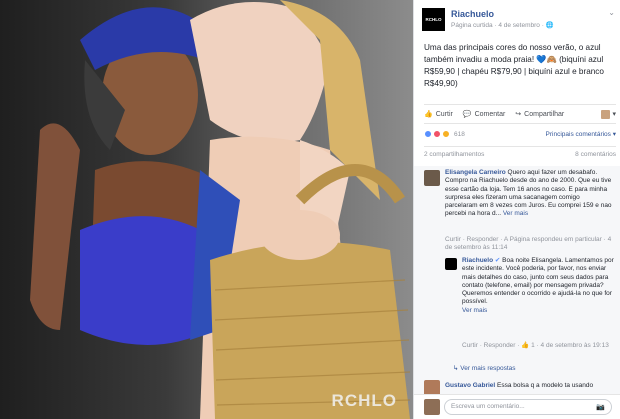  Describe the element at coordinates (433, 19) in the screenshot. I see `page-avatar: RCHLO` at that location.